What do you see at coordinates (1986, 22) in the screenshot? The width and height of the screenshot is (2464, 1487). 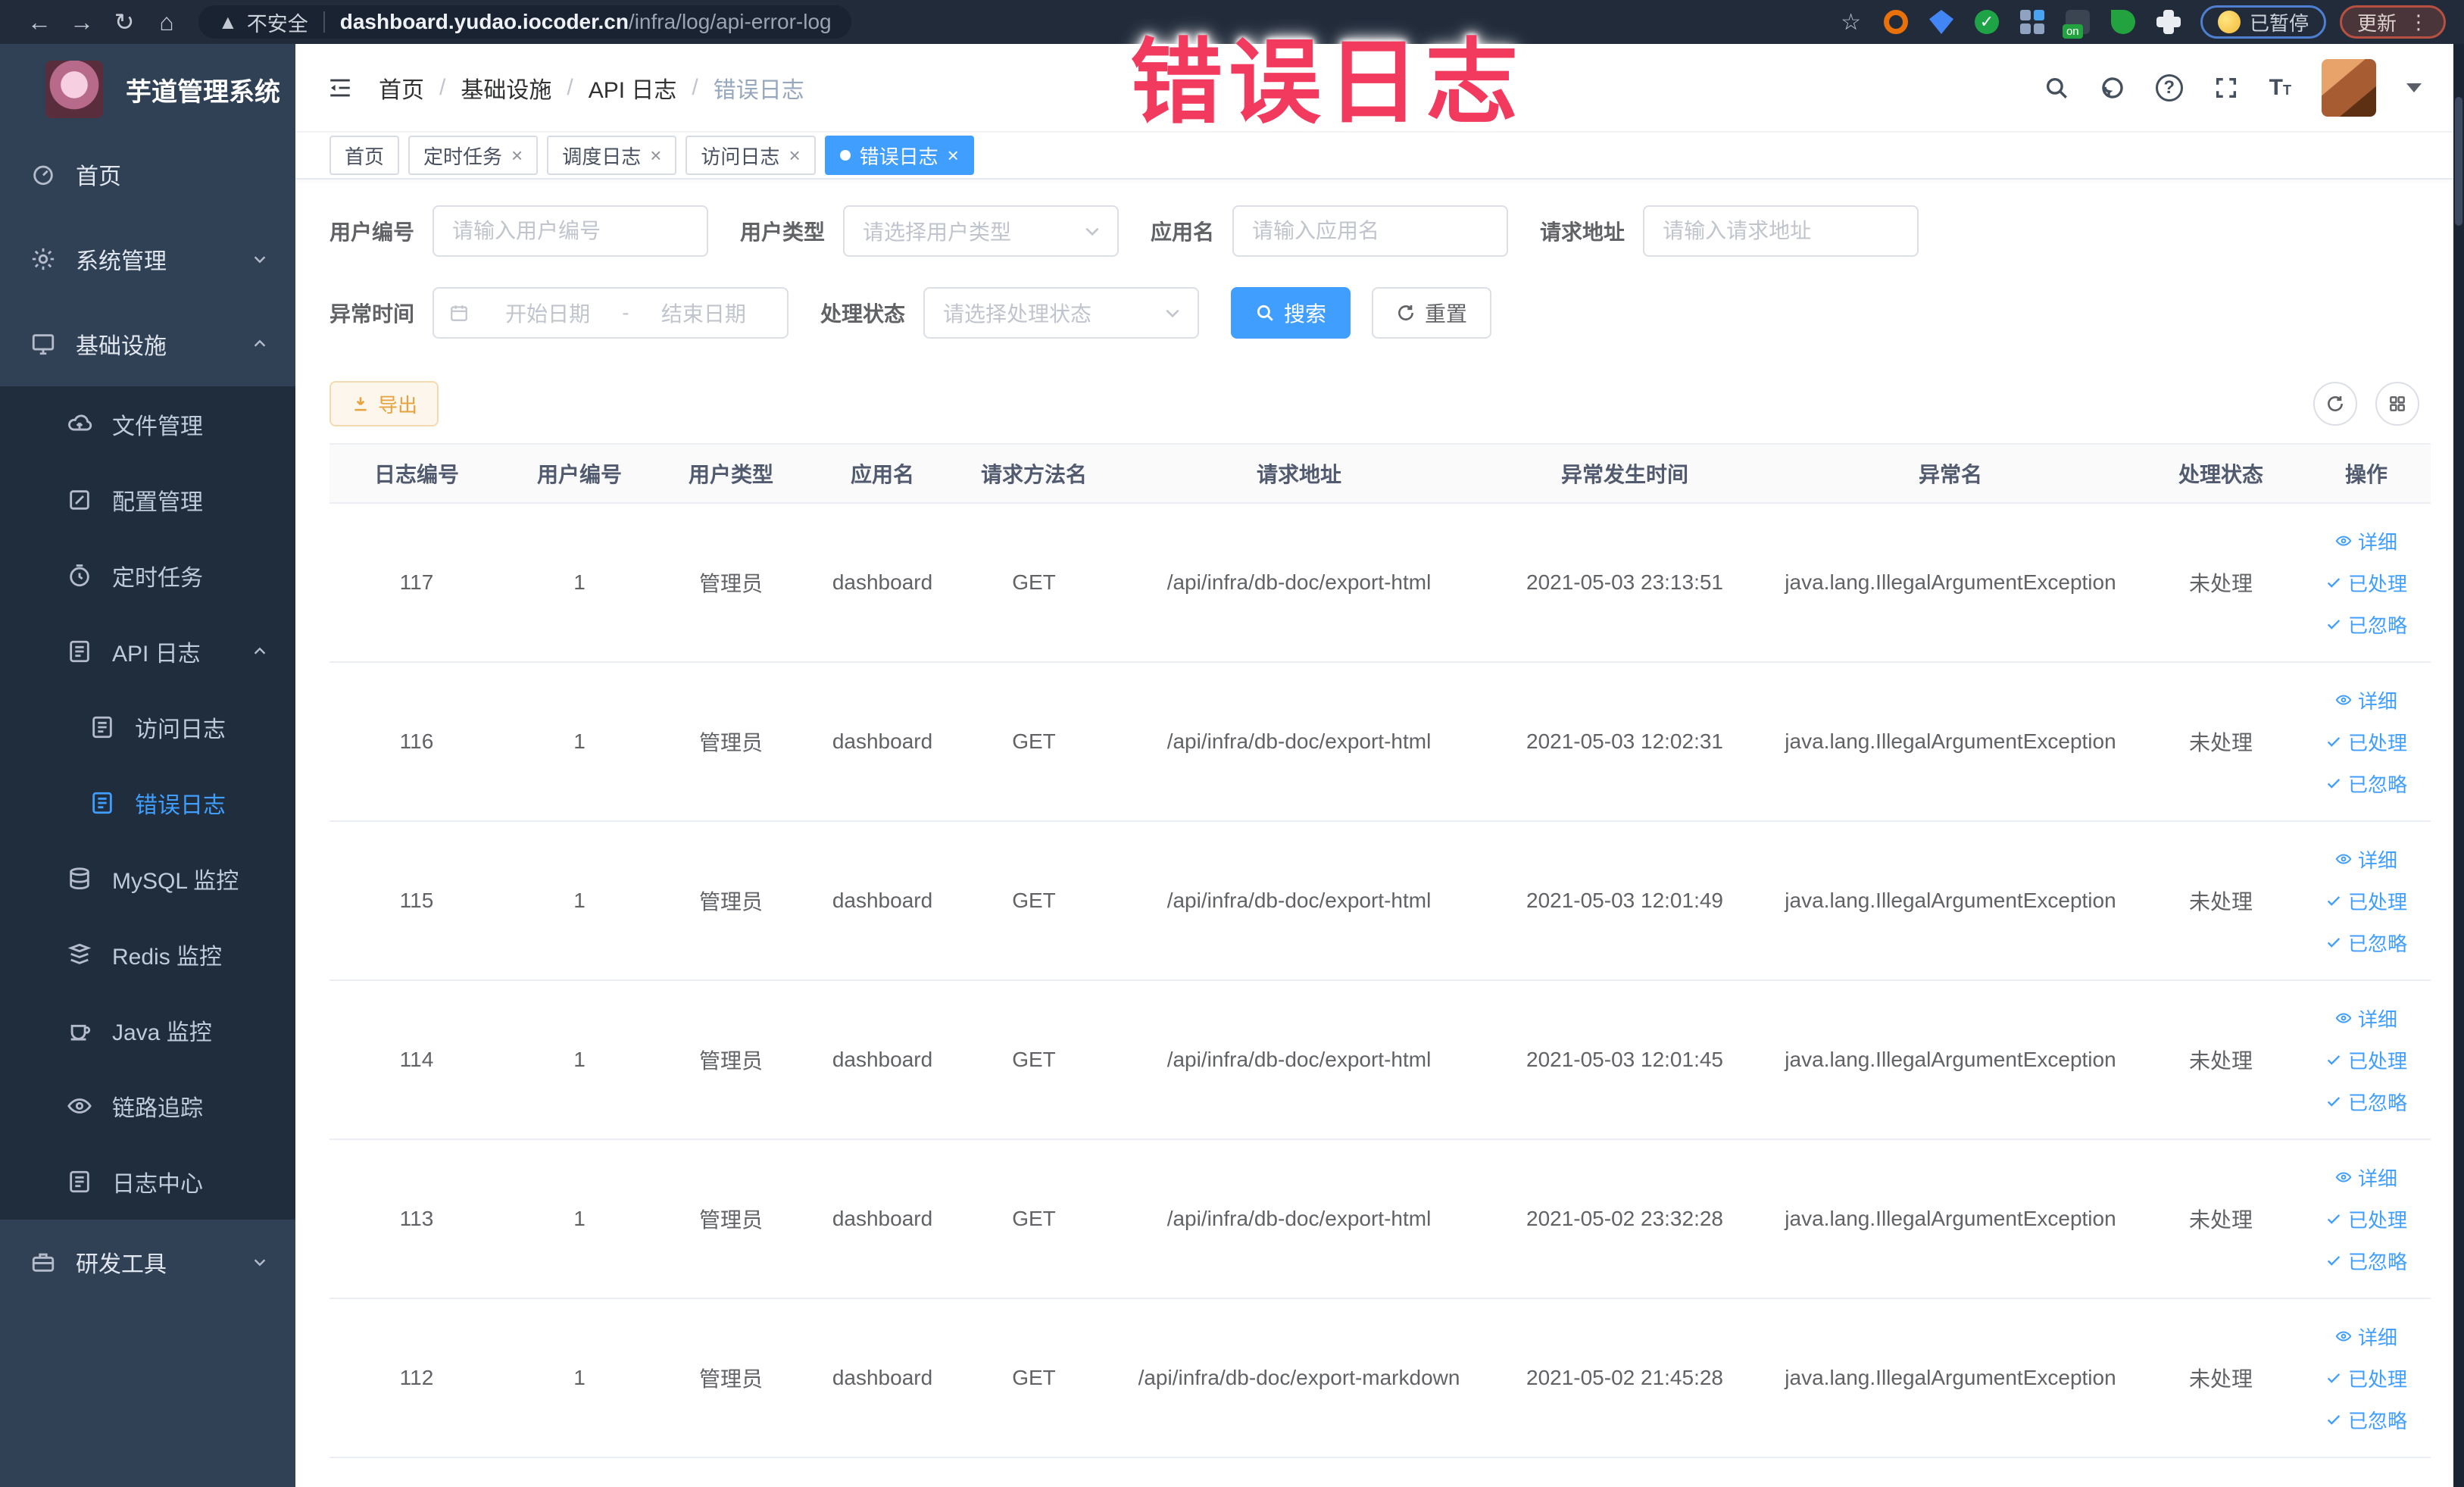 I see `extension-green-check-icon: ✓` at bounding box center [1986, 22].